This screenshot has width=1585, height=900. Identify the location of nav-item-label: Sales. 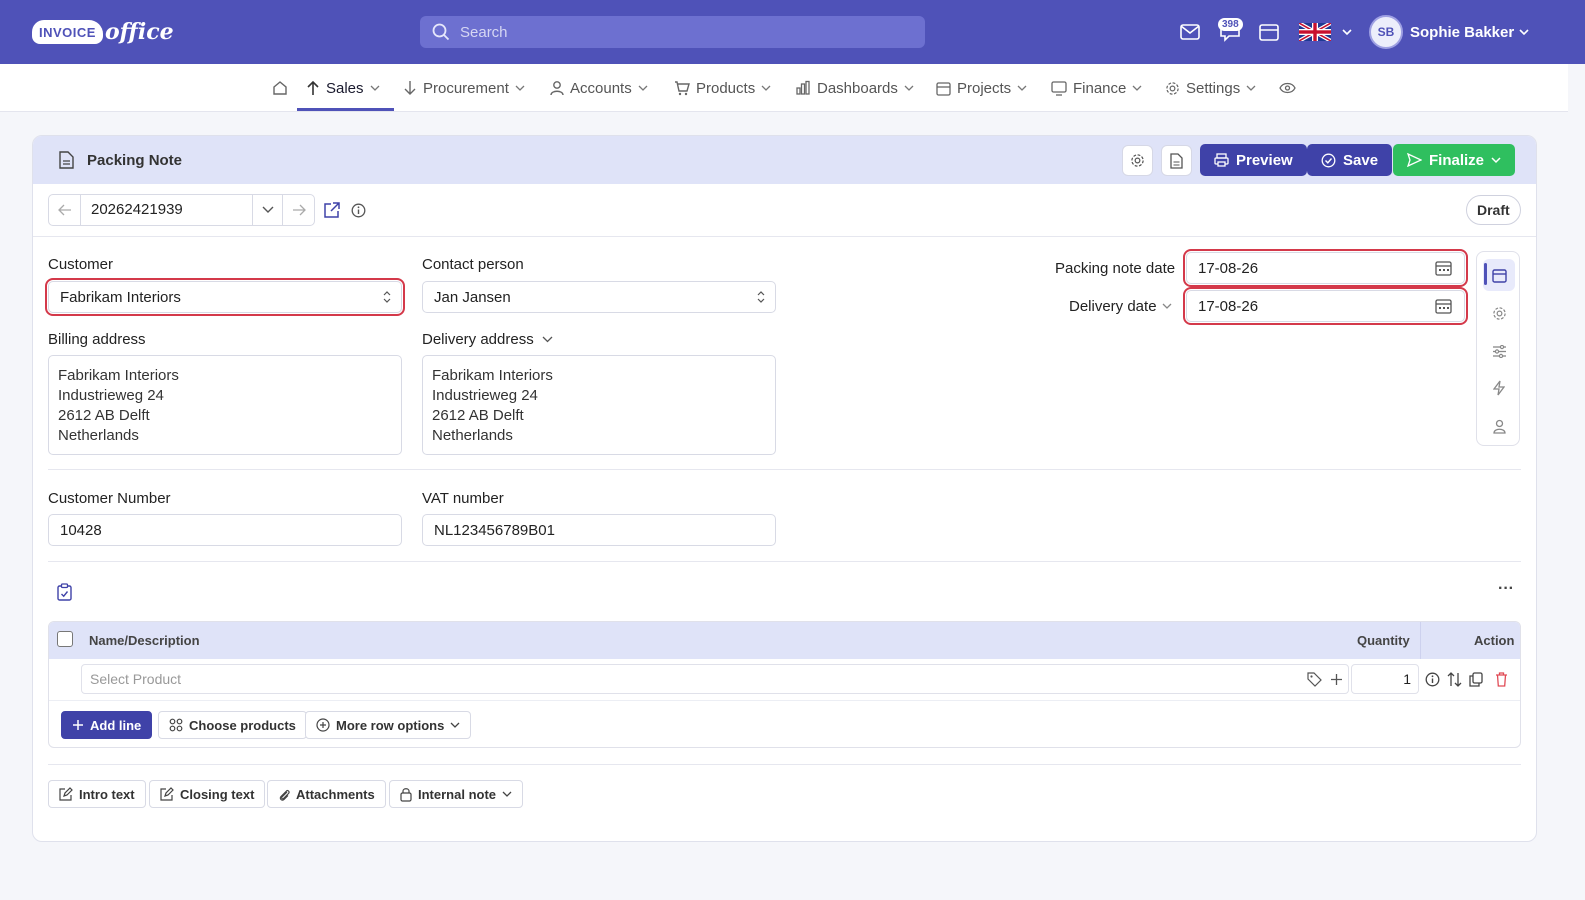
(345, 88).